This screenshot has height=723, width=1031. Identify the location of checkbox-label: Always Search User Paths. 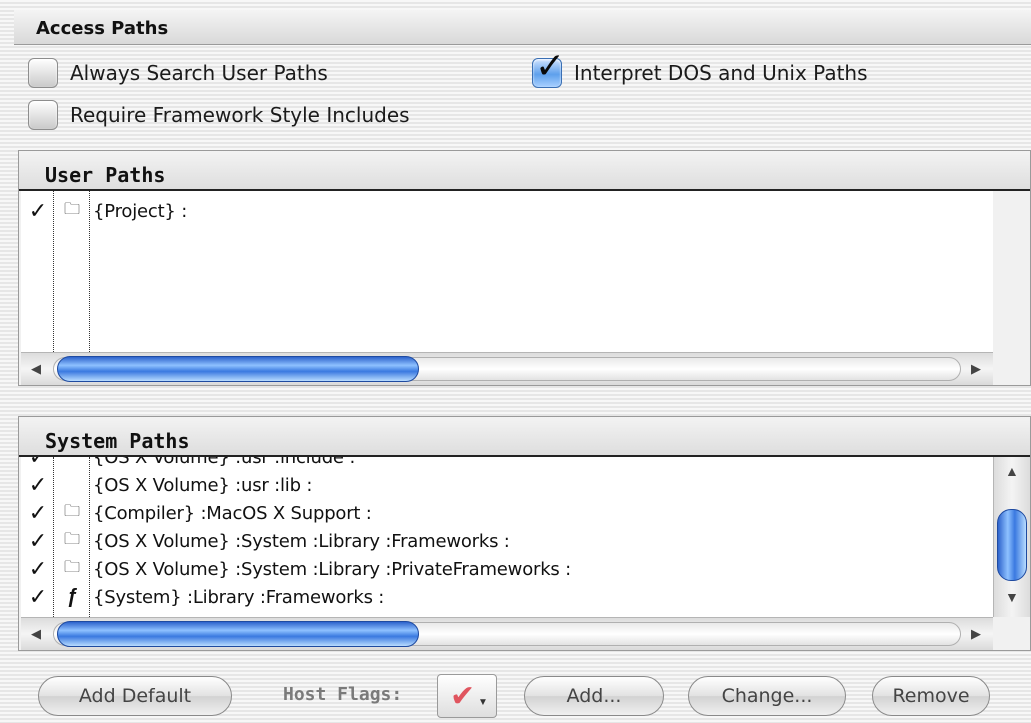
(199, 73).